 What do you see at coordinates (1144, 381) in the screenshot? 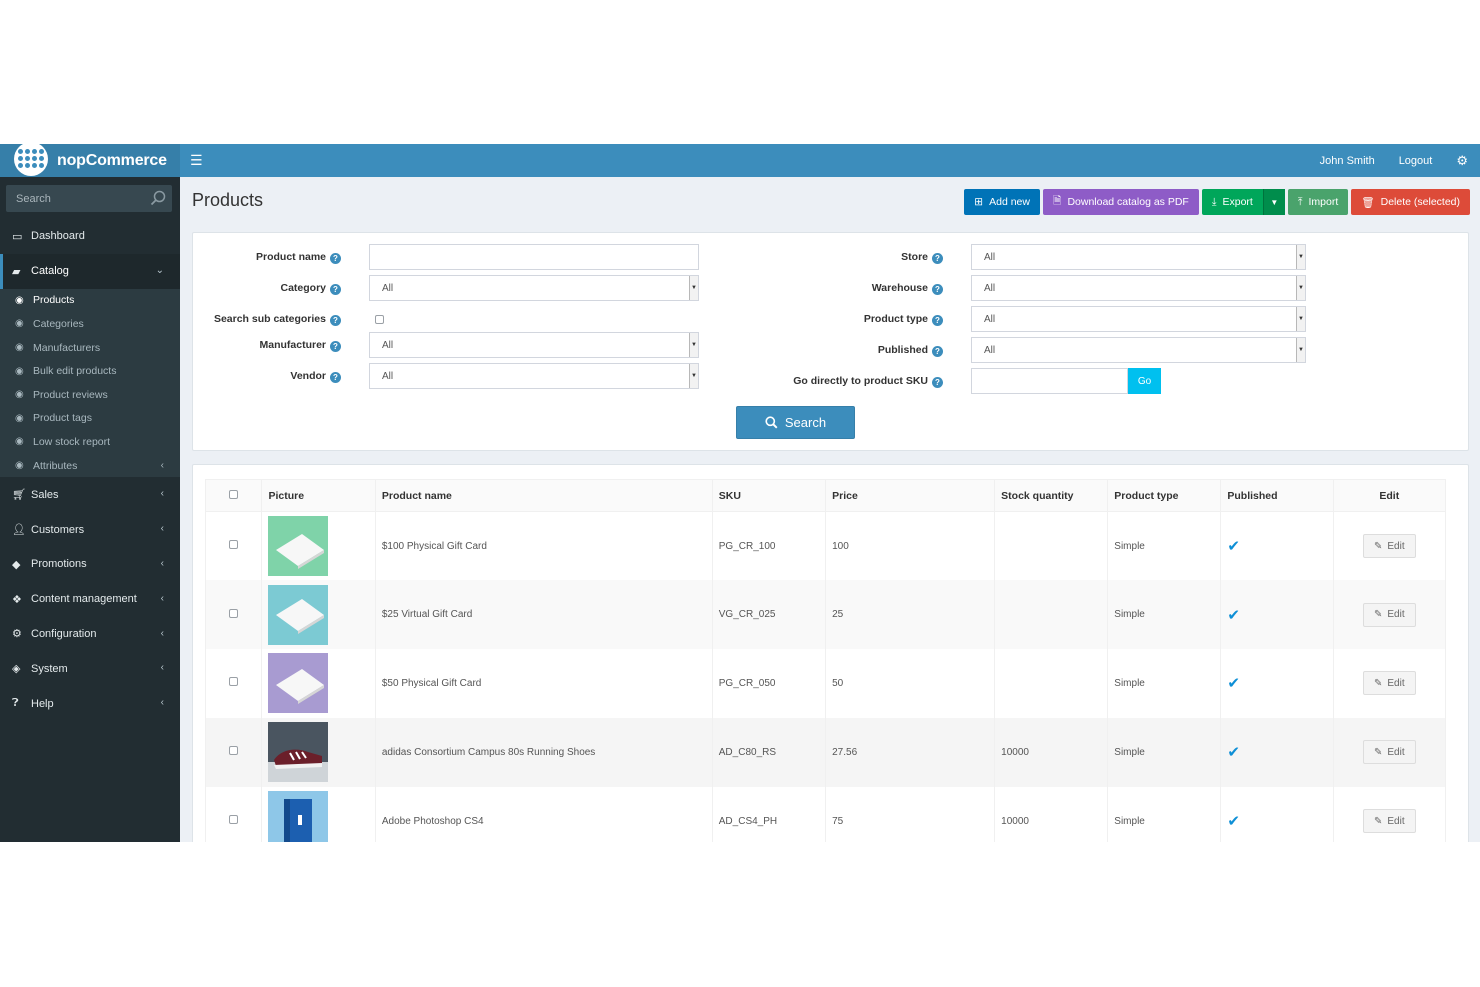
I see `go-to-sku-button: Go` at bounding box center [1144, 381].